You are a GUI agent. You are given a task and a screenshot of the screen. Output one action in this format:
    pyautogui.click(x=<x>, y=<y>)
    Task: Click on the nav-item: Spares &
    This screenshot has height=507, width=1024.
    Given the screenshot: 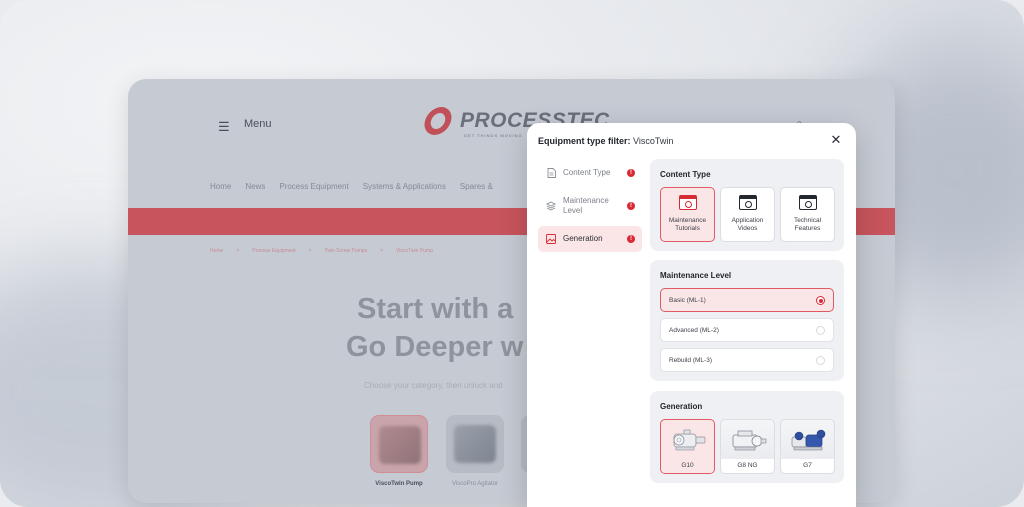 What is the action you would take?
    pyautogui.click(x=476, y=186)
    